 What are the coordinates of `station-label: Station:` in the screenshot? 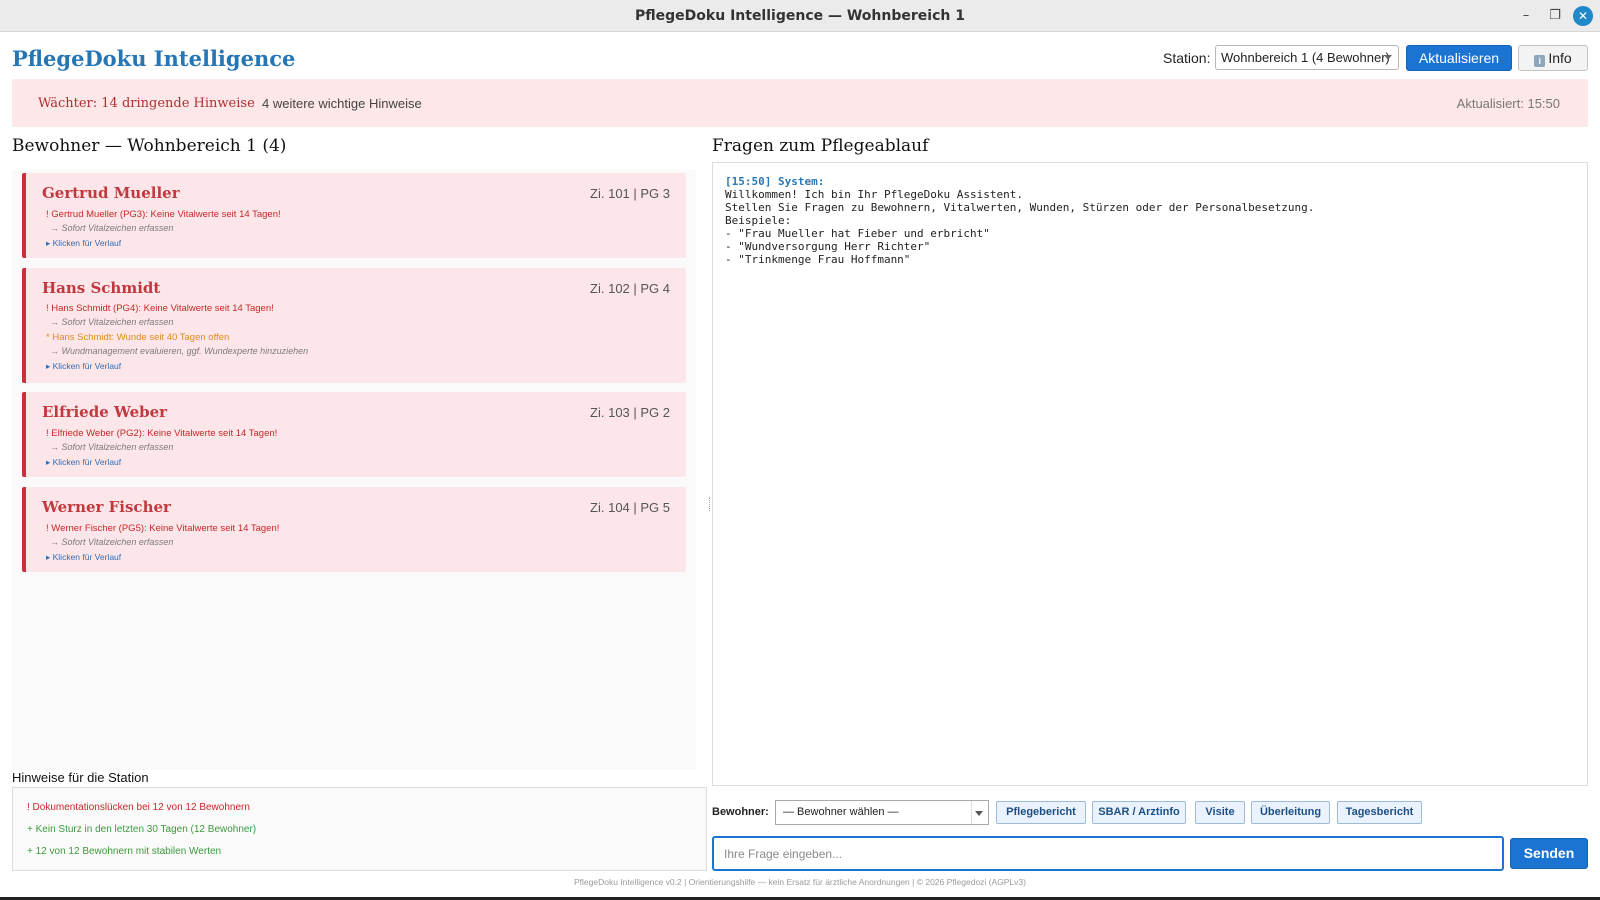 It's located at (1187, 58).